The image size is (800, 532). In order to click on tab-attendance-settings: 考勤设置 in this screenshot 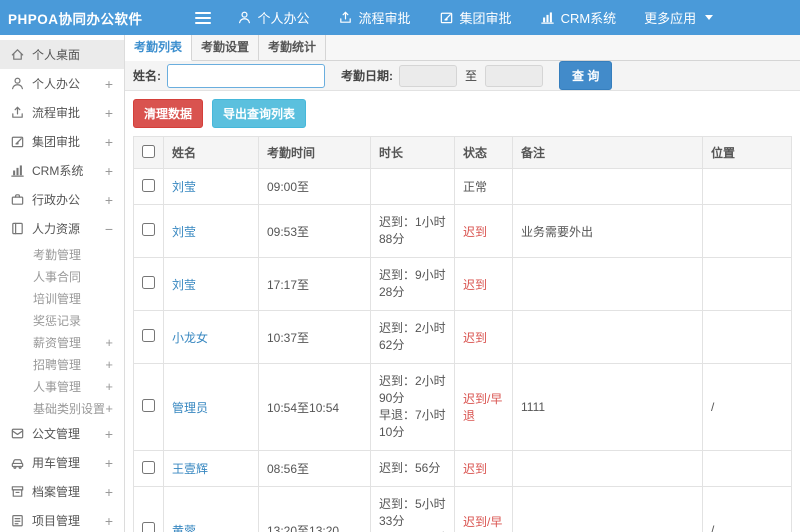, I will do `click(225, 47)`.